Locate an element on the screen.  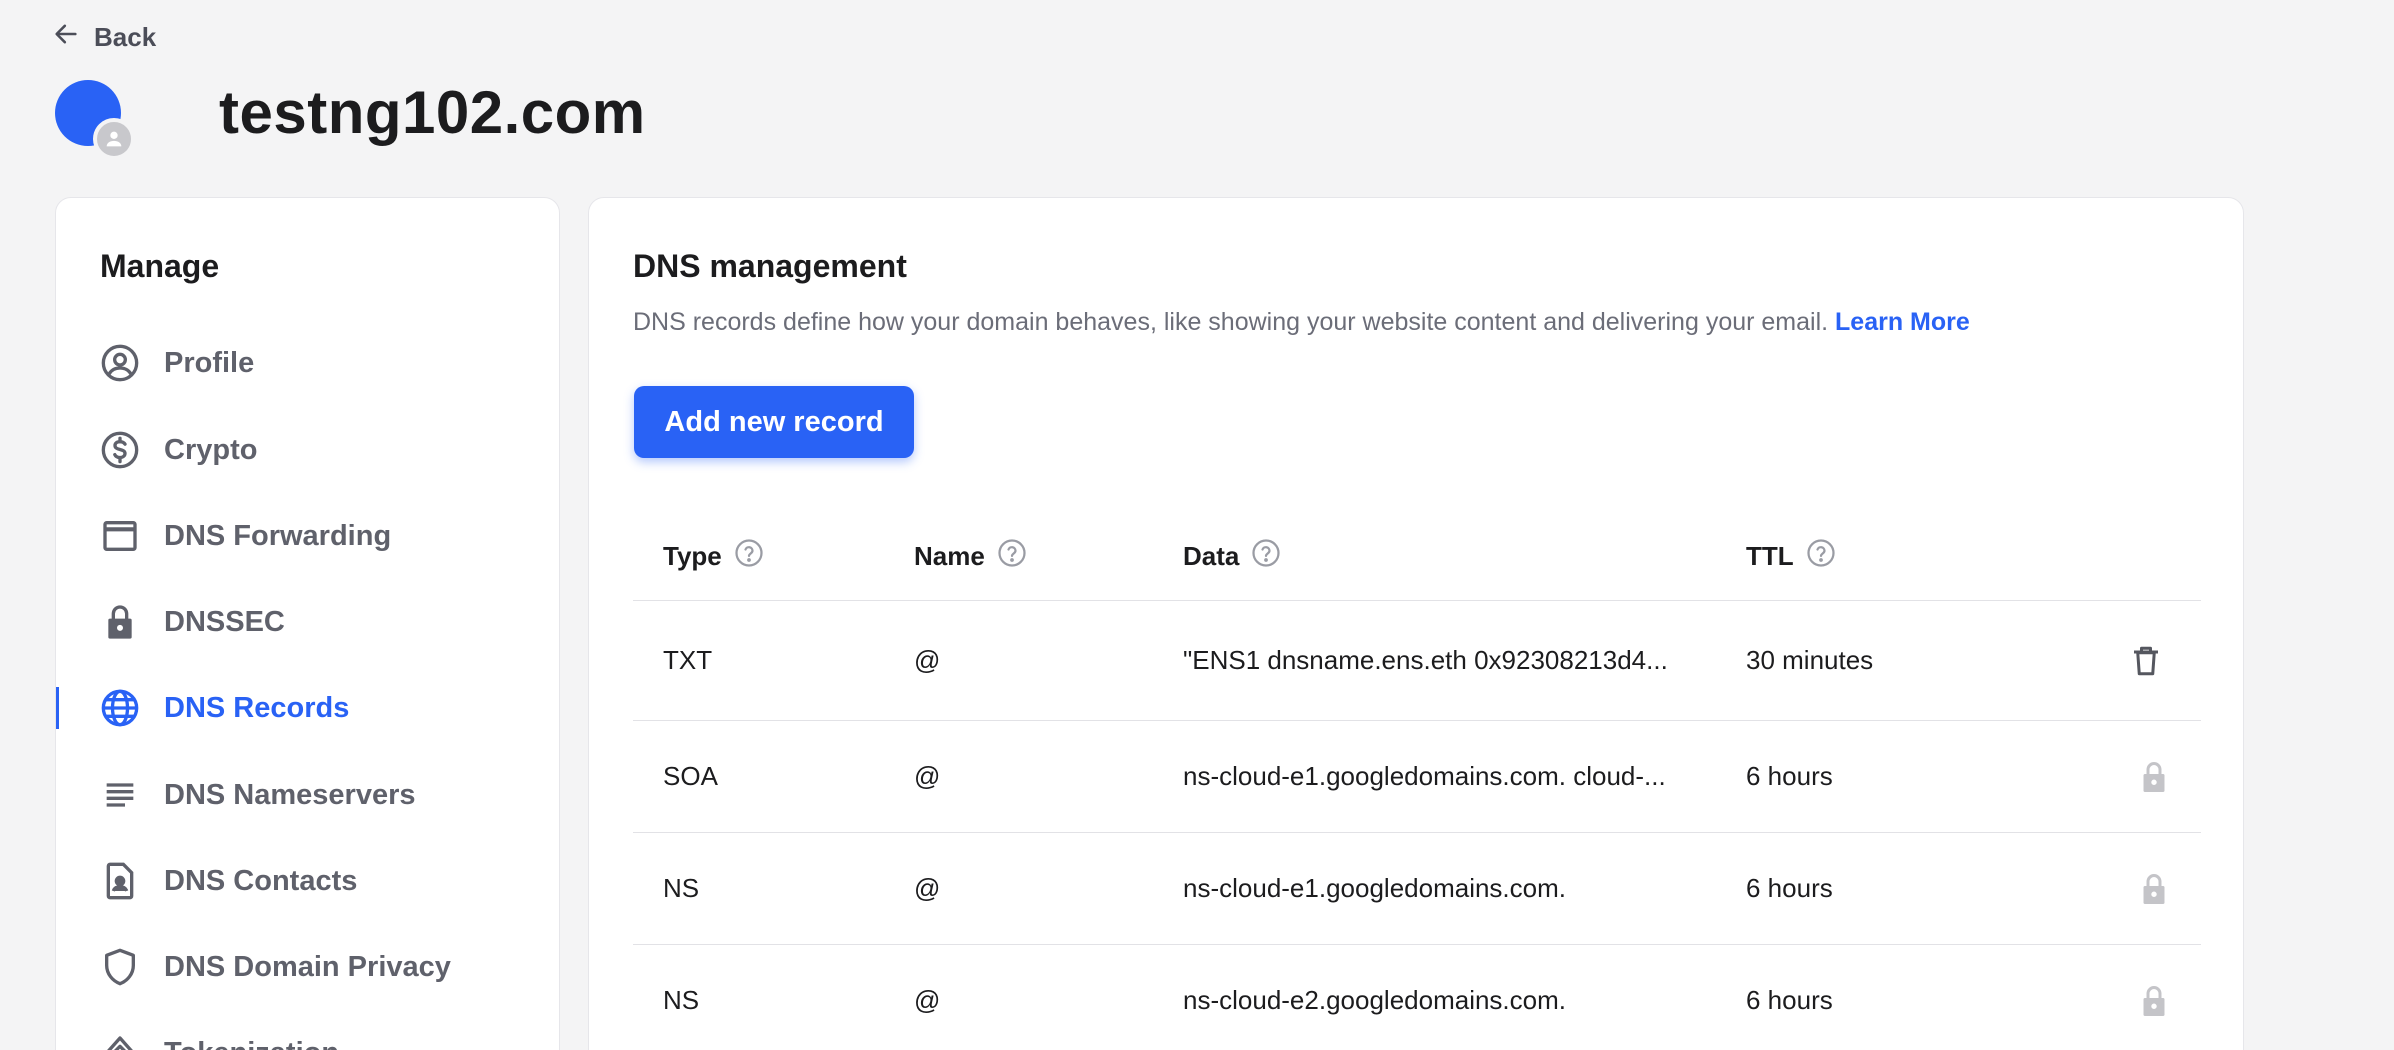
record-type: TXT is located at coordinates (688, 660).